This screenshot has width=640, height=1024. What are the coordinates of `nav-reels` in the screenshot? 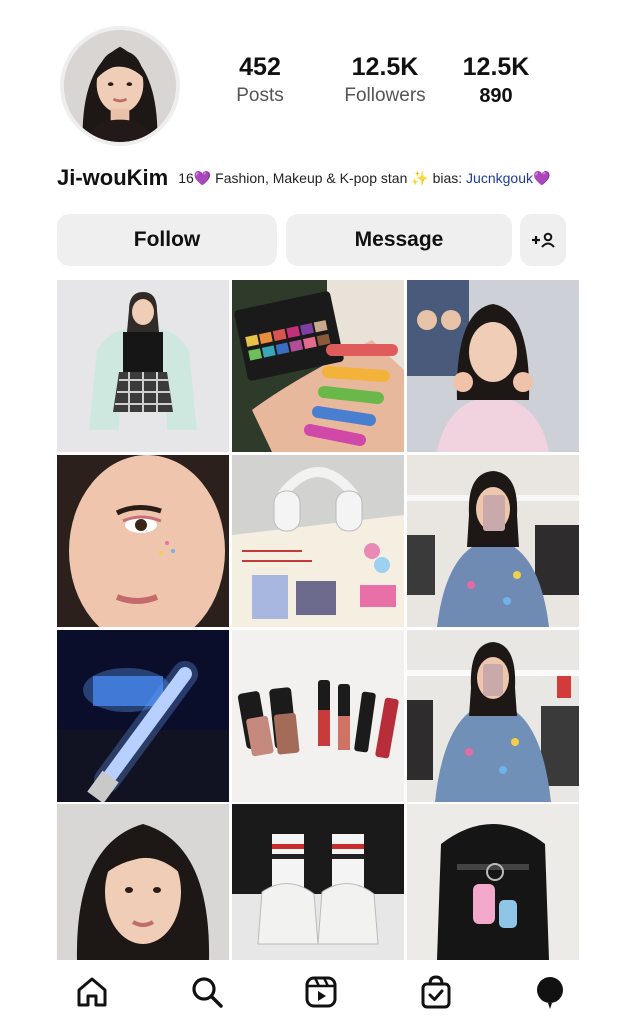 It's located at (321, 992).